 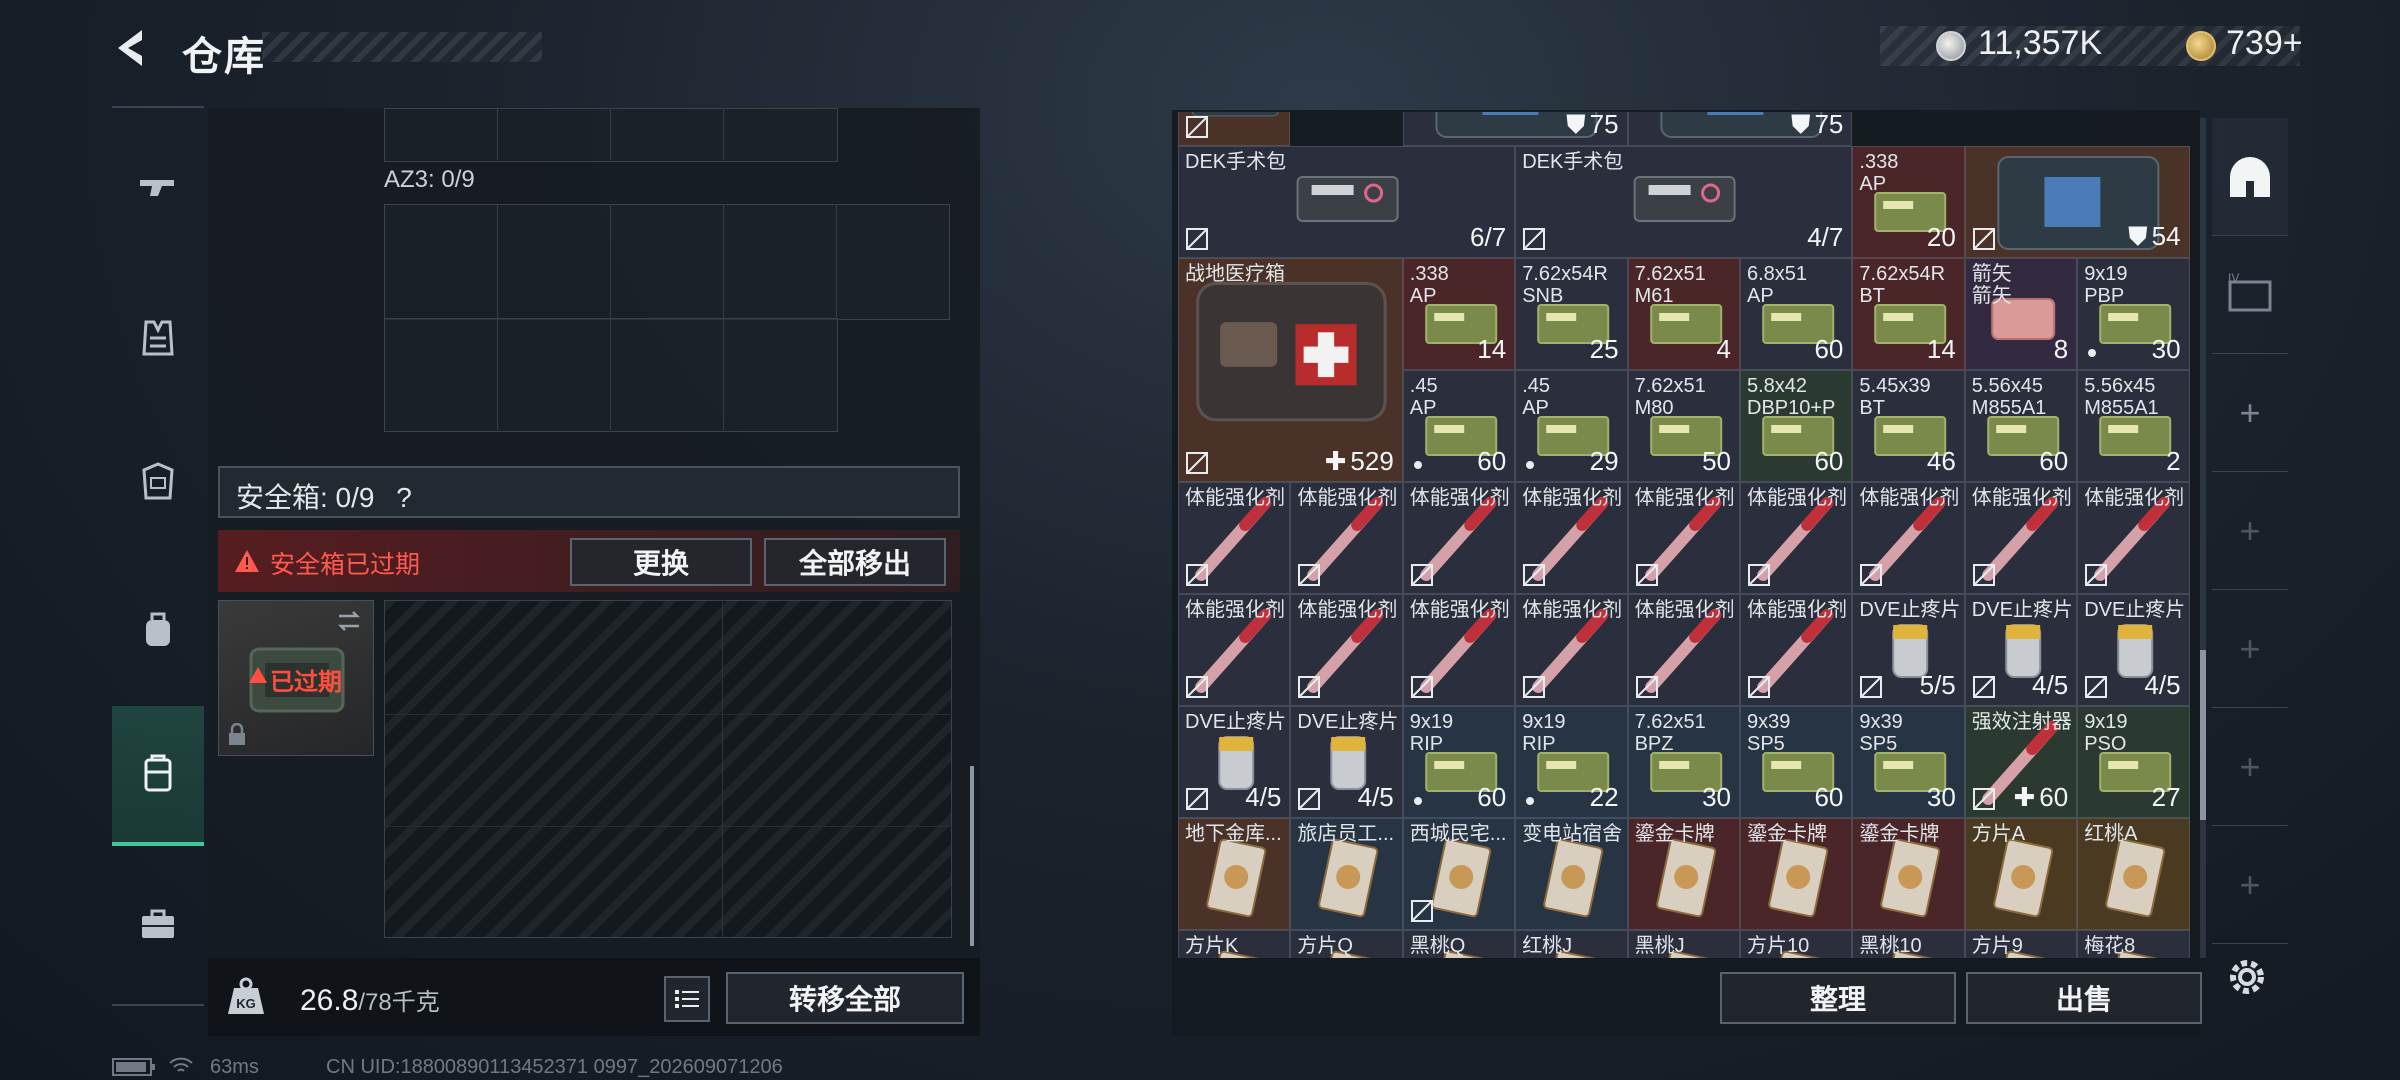 What do you see at coordinates (2250, 295) in the screenshot?
I see `side-tab-storage: IV` at bounding box center [2250, 295].